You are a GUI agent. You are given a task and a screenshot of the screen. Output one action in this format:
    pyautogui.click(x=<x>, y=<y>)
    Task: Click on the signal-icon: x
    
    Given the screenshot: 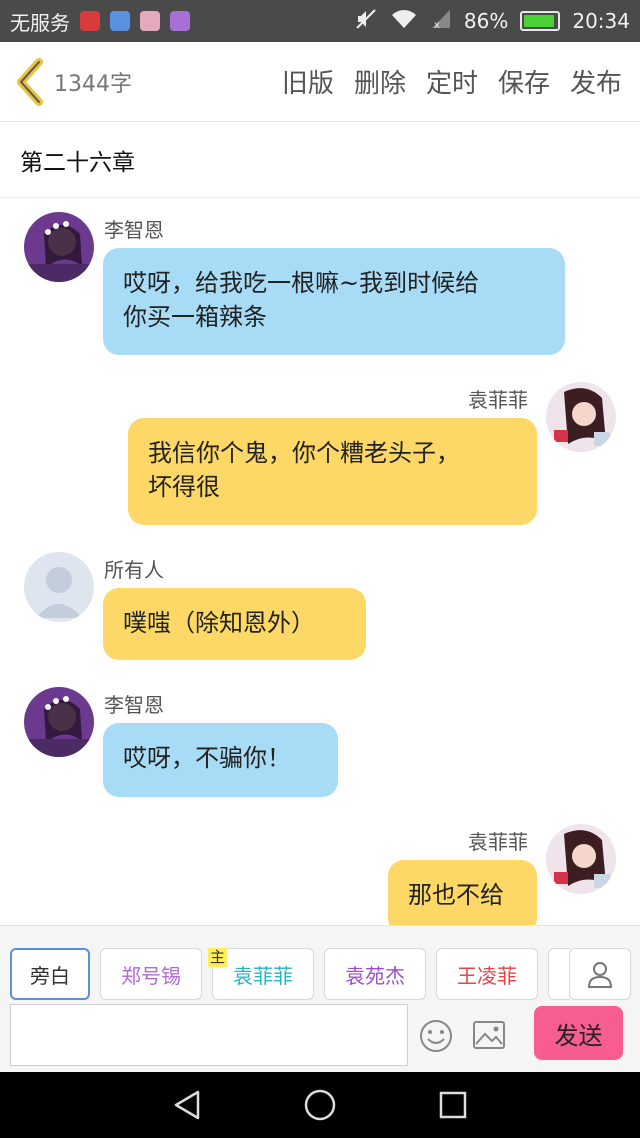 What is the action you would take?
    pyautogui.click(x=441, y=21)
    